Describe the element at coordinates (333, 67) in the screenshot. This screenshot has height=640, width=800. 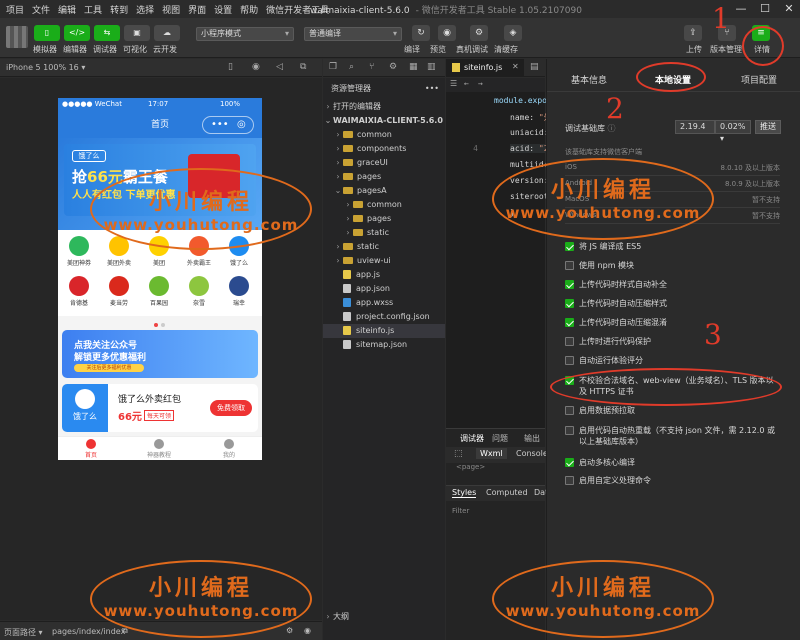
I see `files-icon: ❐` at that location.